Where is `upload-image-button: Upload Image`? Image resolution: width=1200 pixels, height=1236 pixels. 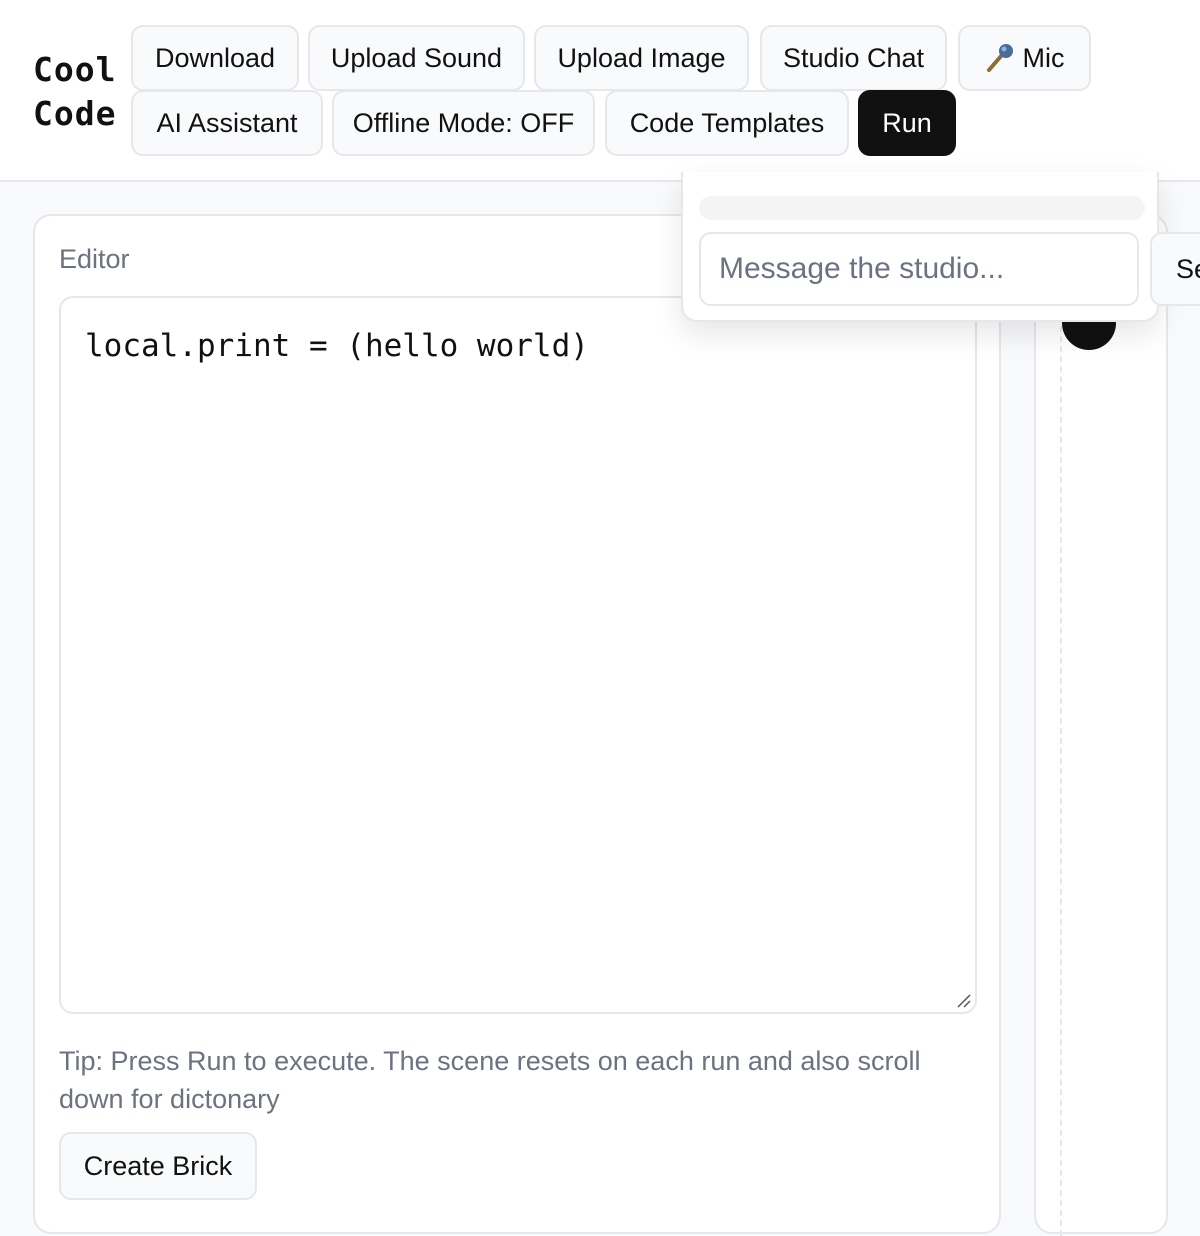 upload-image-button: Upload Image is located at coordinates (641, 58).